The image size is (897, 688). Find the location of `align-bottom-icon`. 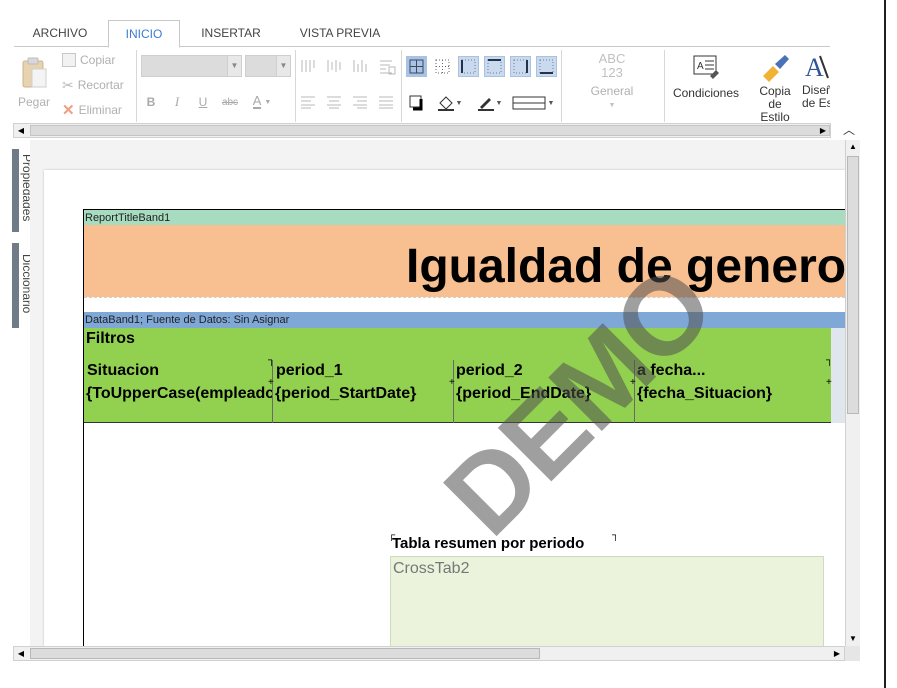

align-bottom-icon is located at coordinates (360, 66).